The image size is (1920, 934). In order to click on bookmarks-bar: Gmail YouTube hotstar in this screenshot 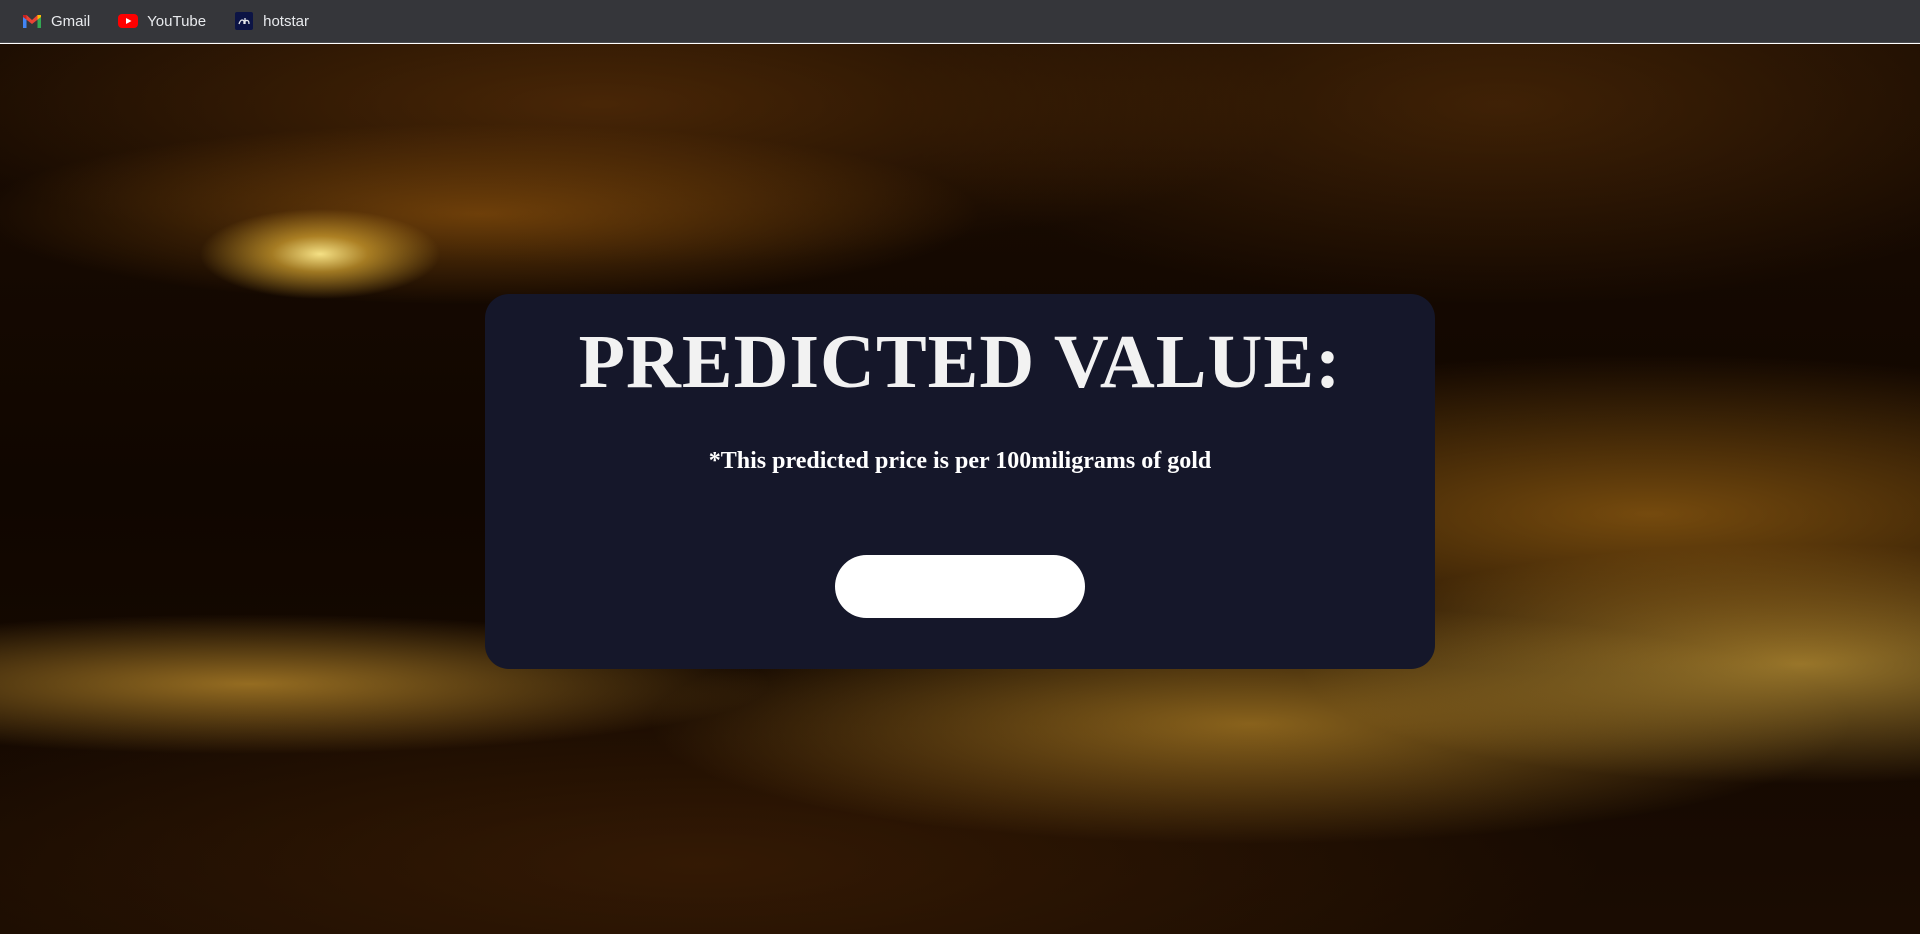, I will do `click(960, 21)`.